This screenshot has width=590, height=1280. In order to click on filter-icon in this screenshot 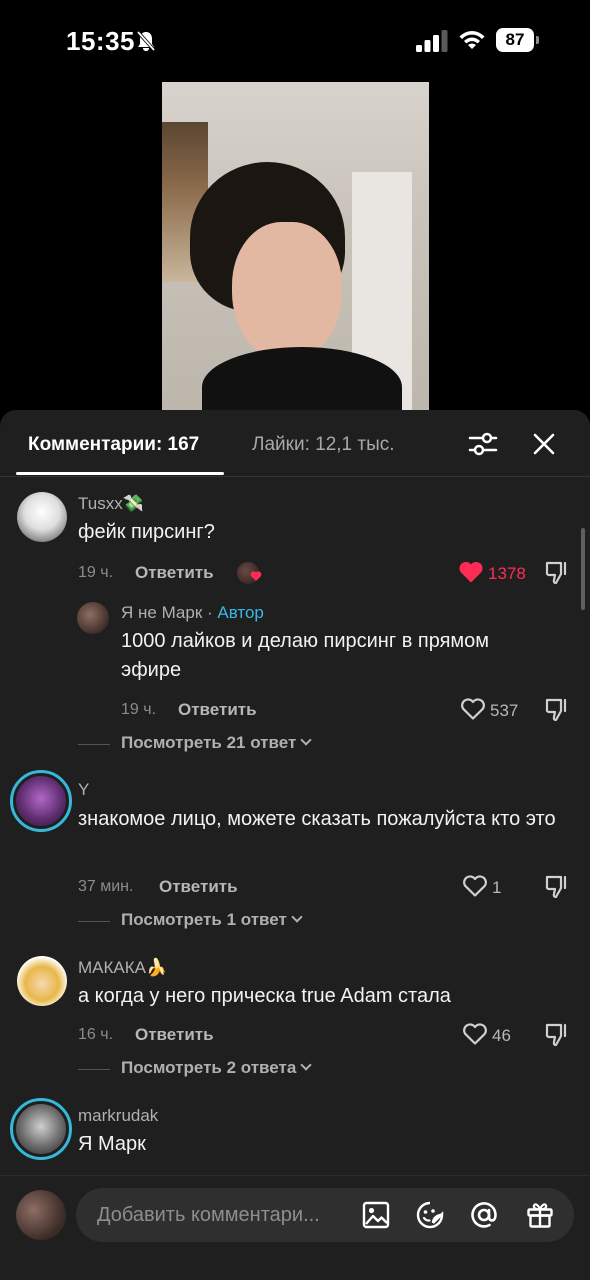, I will do `click(483, 444)`.